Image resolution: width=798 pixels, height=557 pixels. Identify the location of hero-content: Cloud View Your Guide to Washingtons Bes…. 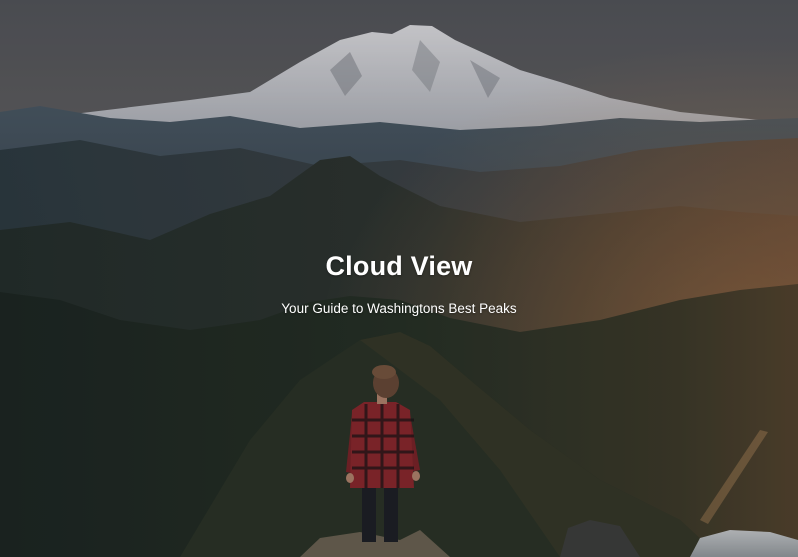
(399, 283).